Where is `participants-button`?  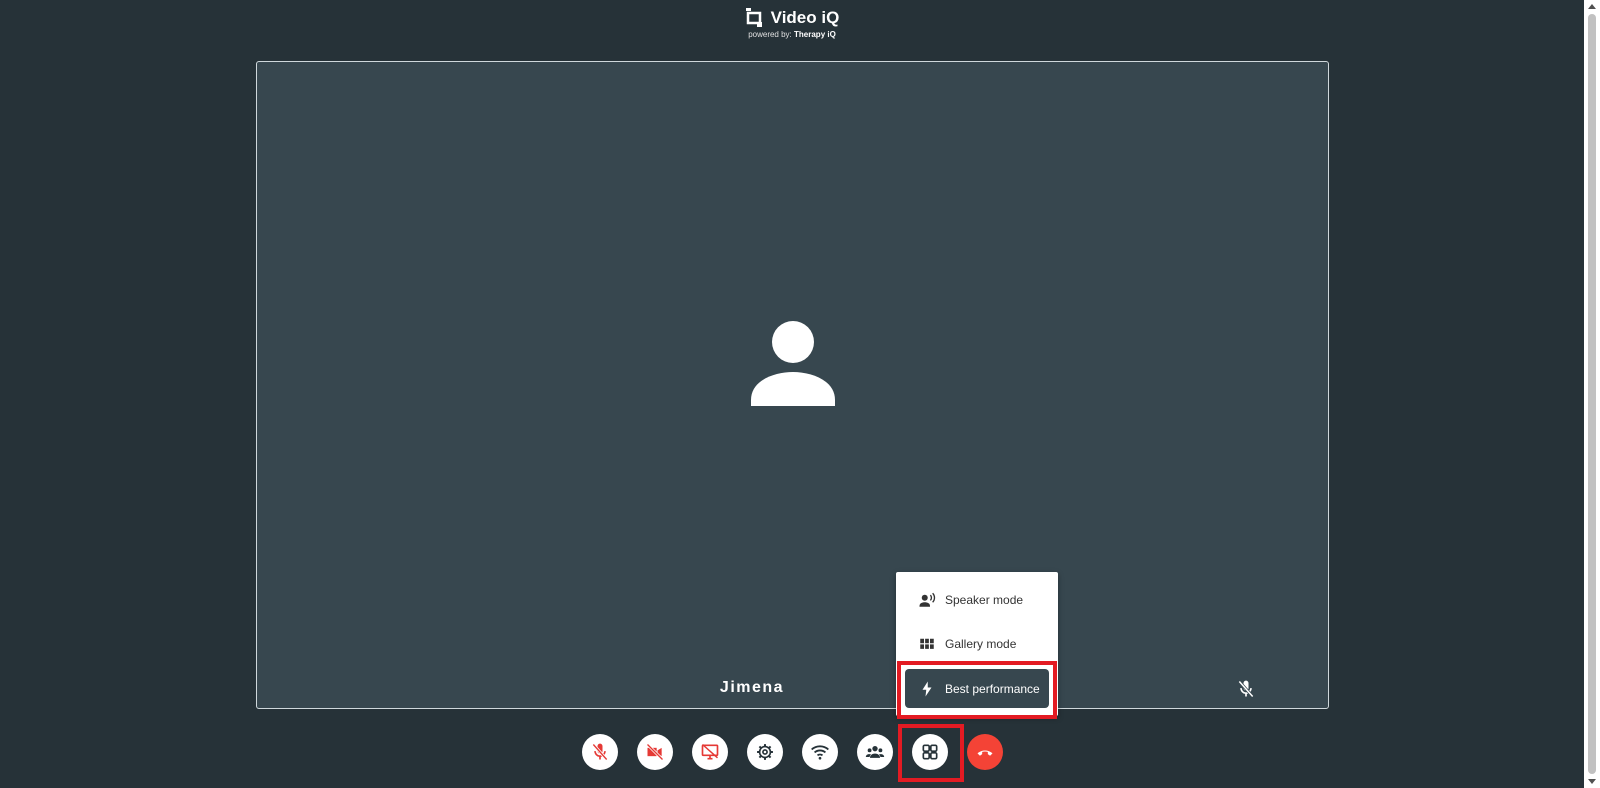 participants-button is located at coordinates (875, 752).